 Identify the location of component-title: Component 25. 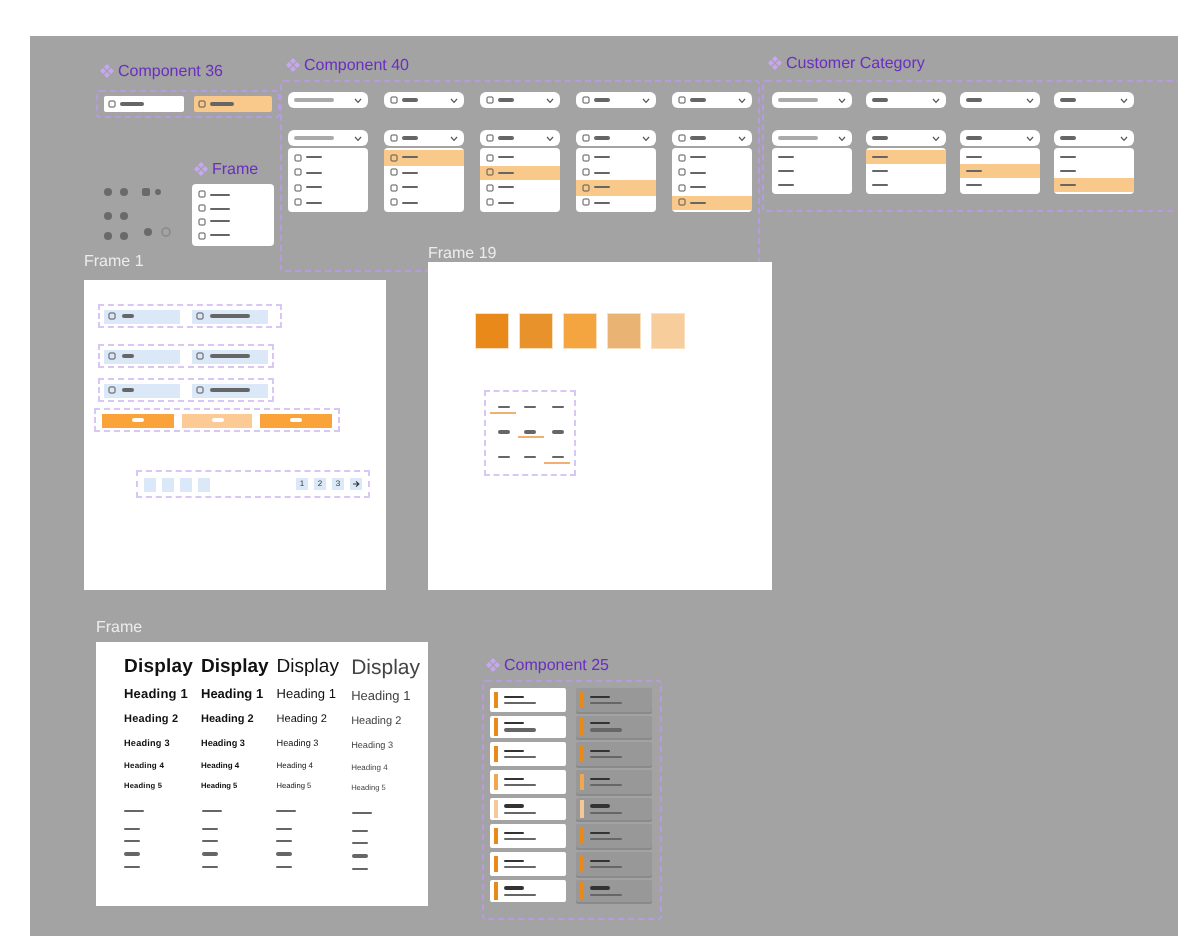
(556, 665).